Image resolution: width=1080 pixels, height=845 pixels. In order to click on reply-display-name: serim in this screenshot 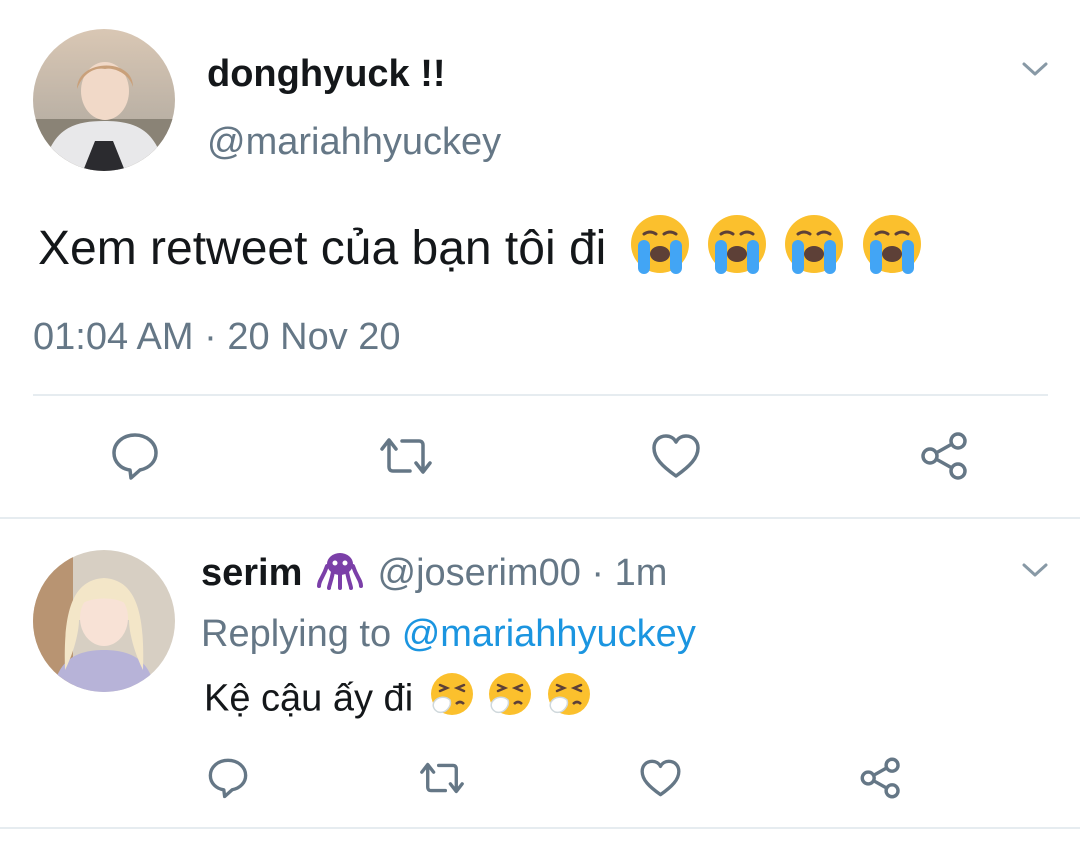, I will do `click(251, 573)`.